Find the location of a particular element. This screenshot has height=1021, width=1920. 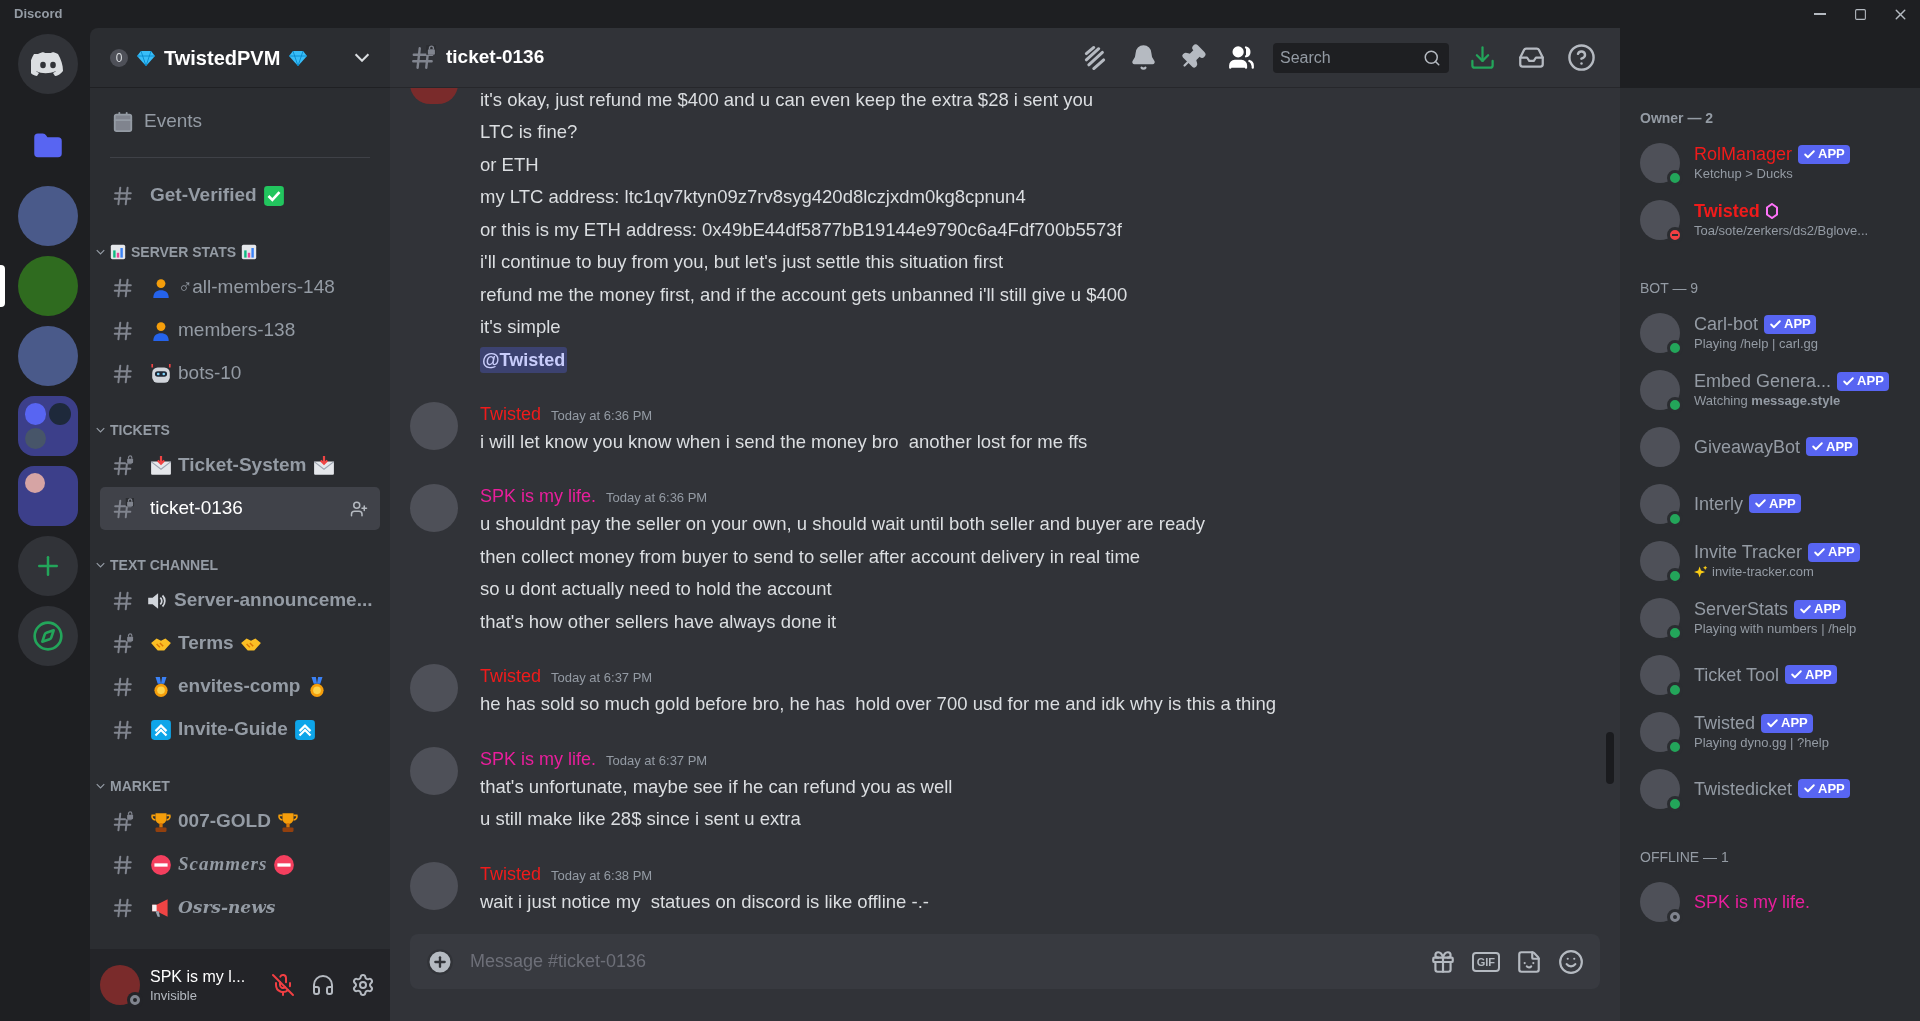

member-activity: invite-tracker.com is located at coordinates (1763, 571).